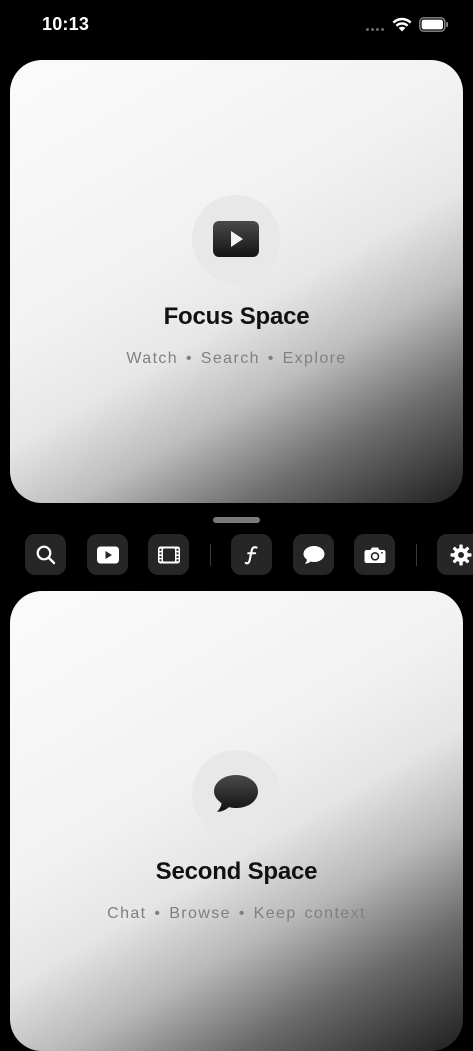 The height and width of the screenshot is (1051, 473). I want to click on camera-button, so click(374, 554).